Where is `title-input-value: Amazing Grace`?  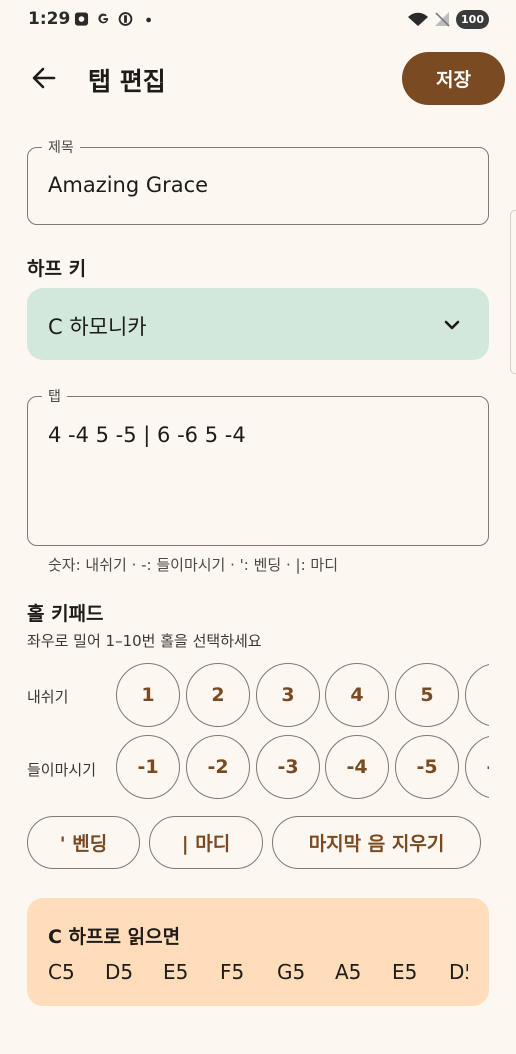 title-input-value: Amazing Grace is located at coordinates (128, 185).